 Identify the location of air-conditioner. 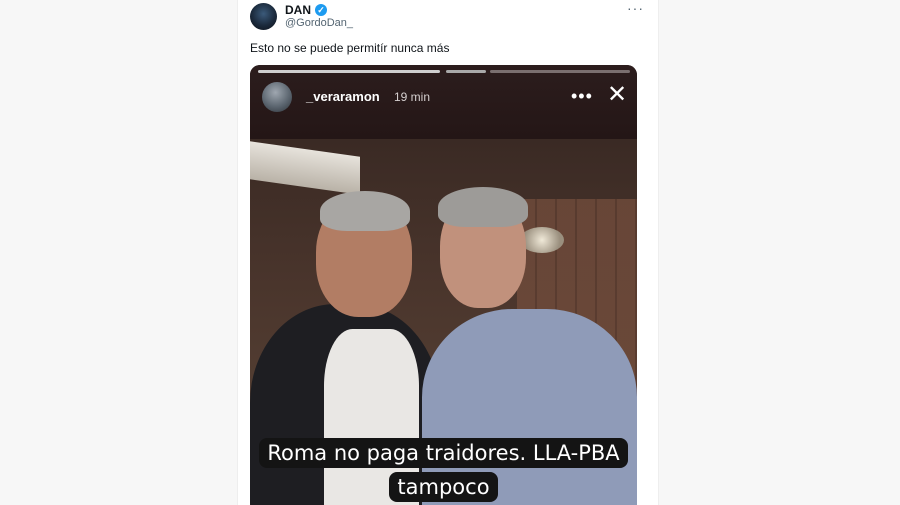
(305, 168).